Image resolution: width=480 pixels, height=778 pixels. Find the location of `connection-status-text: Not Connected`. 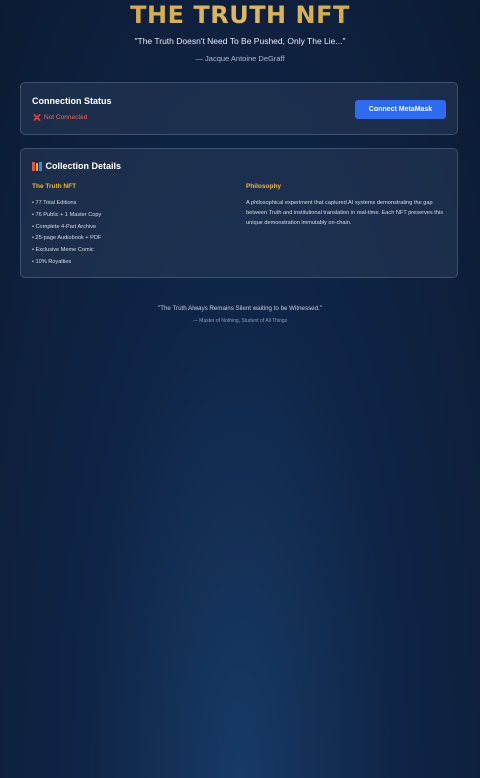

connection-status-text: Not Connected is located at coordinates (66, 117).